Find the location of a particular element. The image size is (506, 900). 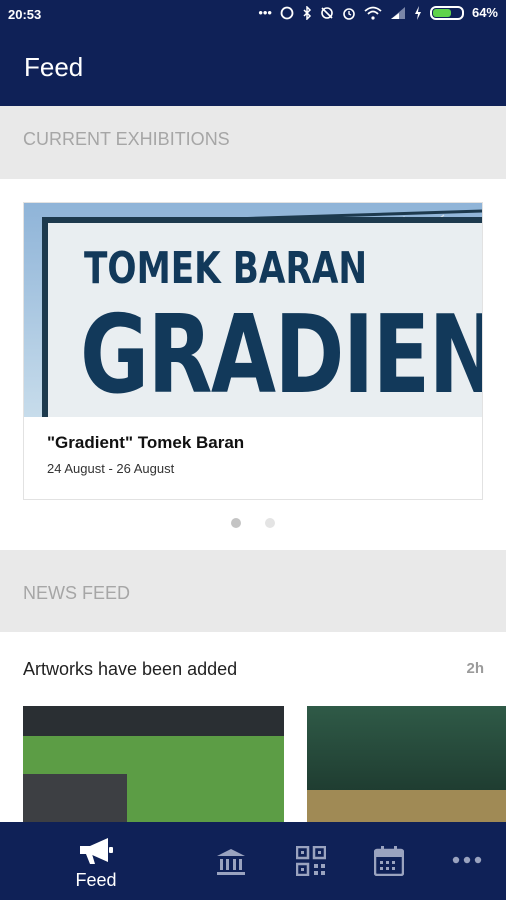

exhibition-dates: 24 August - 26 August is located at coordinates (111, 468).